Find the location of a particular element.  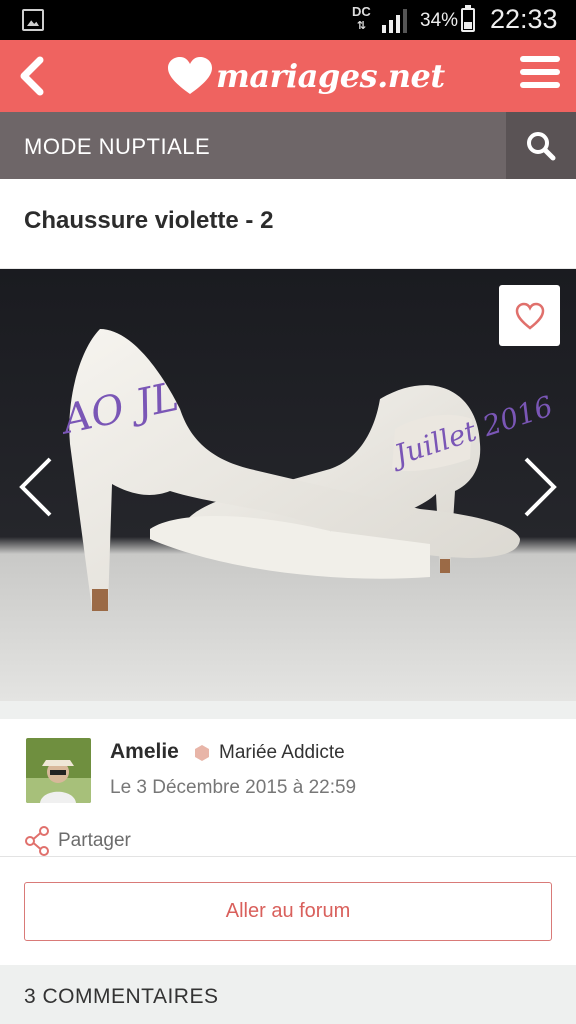

avatar is located at coordinates (58, 770).